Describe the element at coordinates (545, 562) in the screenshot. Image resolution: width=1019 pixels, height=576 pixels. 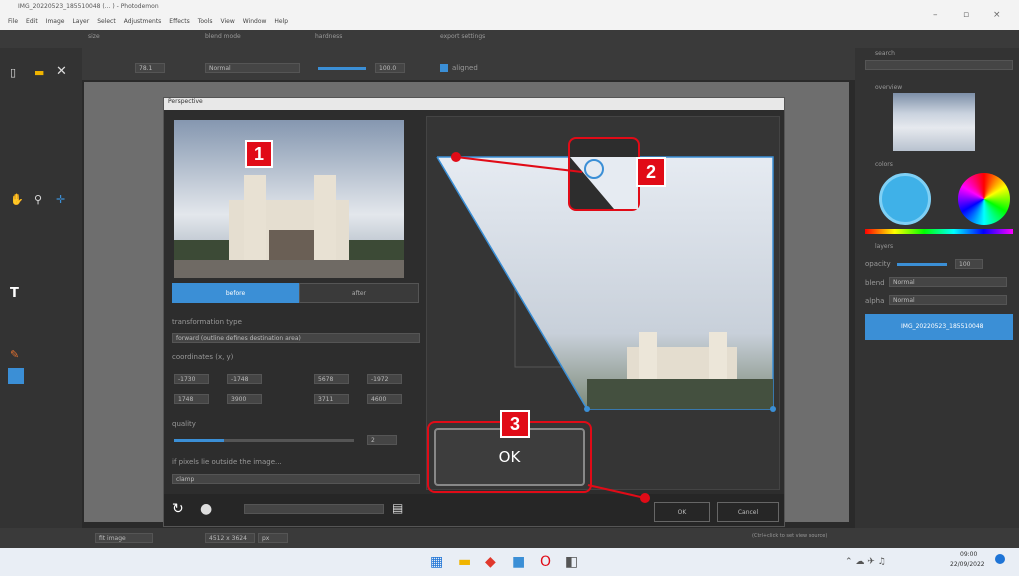
I see `opera-icon: O` at that location.